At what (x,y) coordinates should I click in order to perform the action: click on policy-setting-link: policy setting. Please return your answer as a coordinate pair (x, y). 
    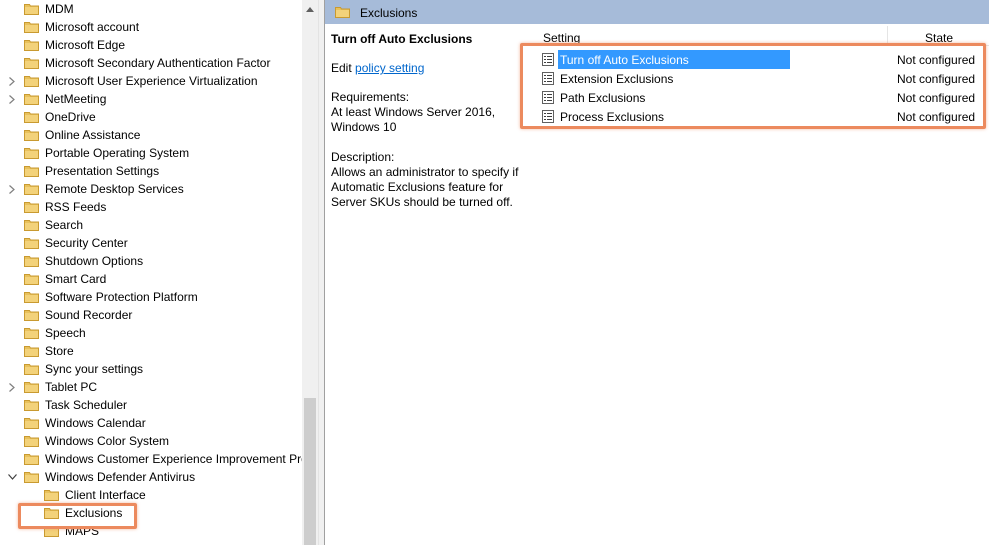
    Looking at the image, I should click on (389, 68).